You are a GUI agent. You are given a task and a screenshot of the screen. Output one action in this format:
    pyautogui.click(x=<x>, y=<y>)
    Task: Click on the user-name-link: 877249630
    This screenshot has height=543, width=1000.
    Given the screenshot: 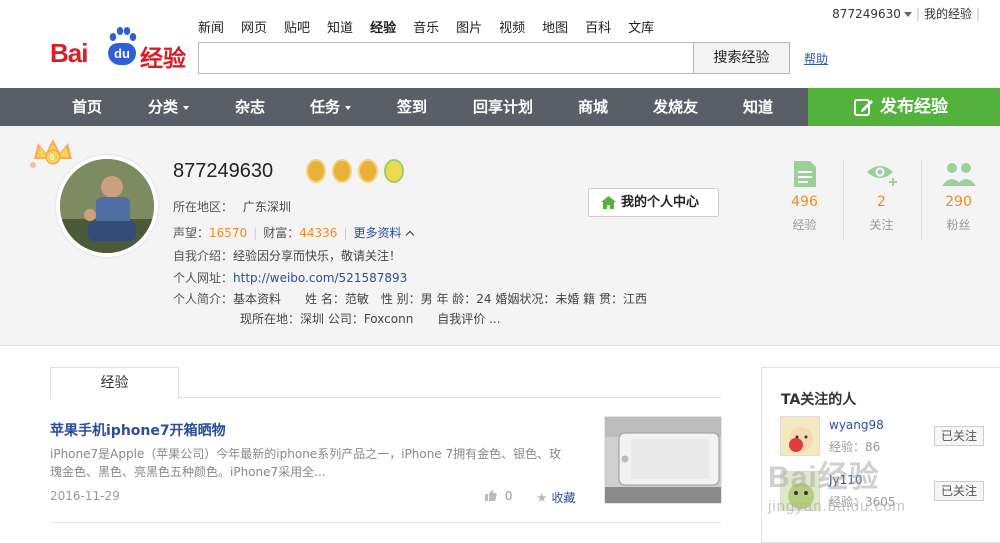 What is the action you would take?
    pyautogui.click(x=866, y=14)
    